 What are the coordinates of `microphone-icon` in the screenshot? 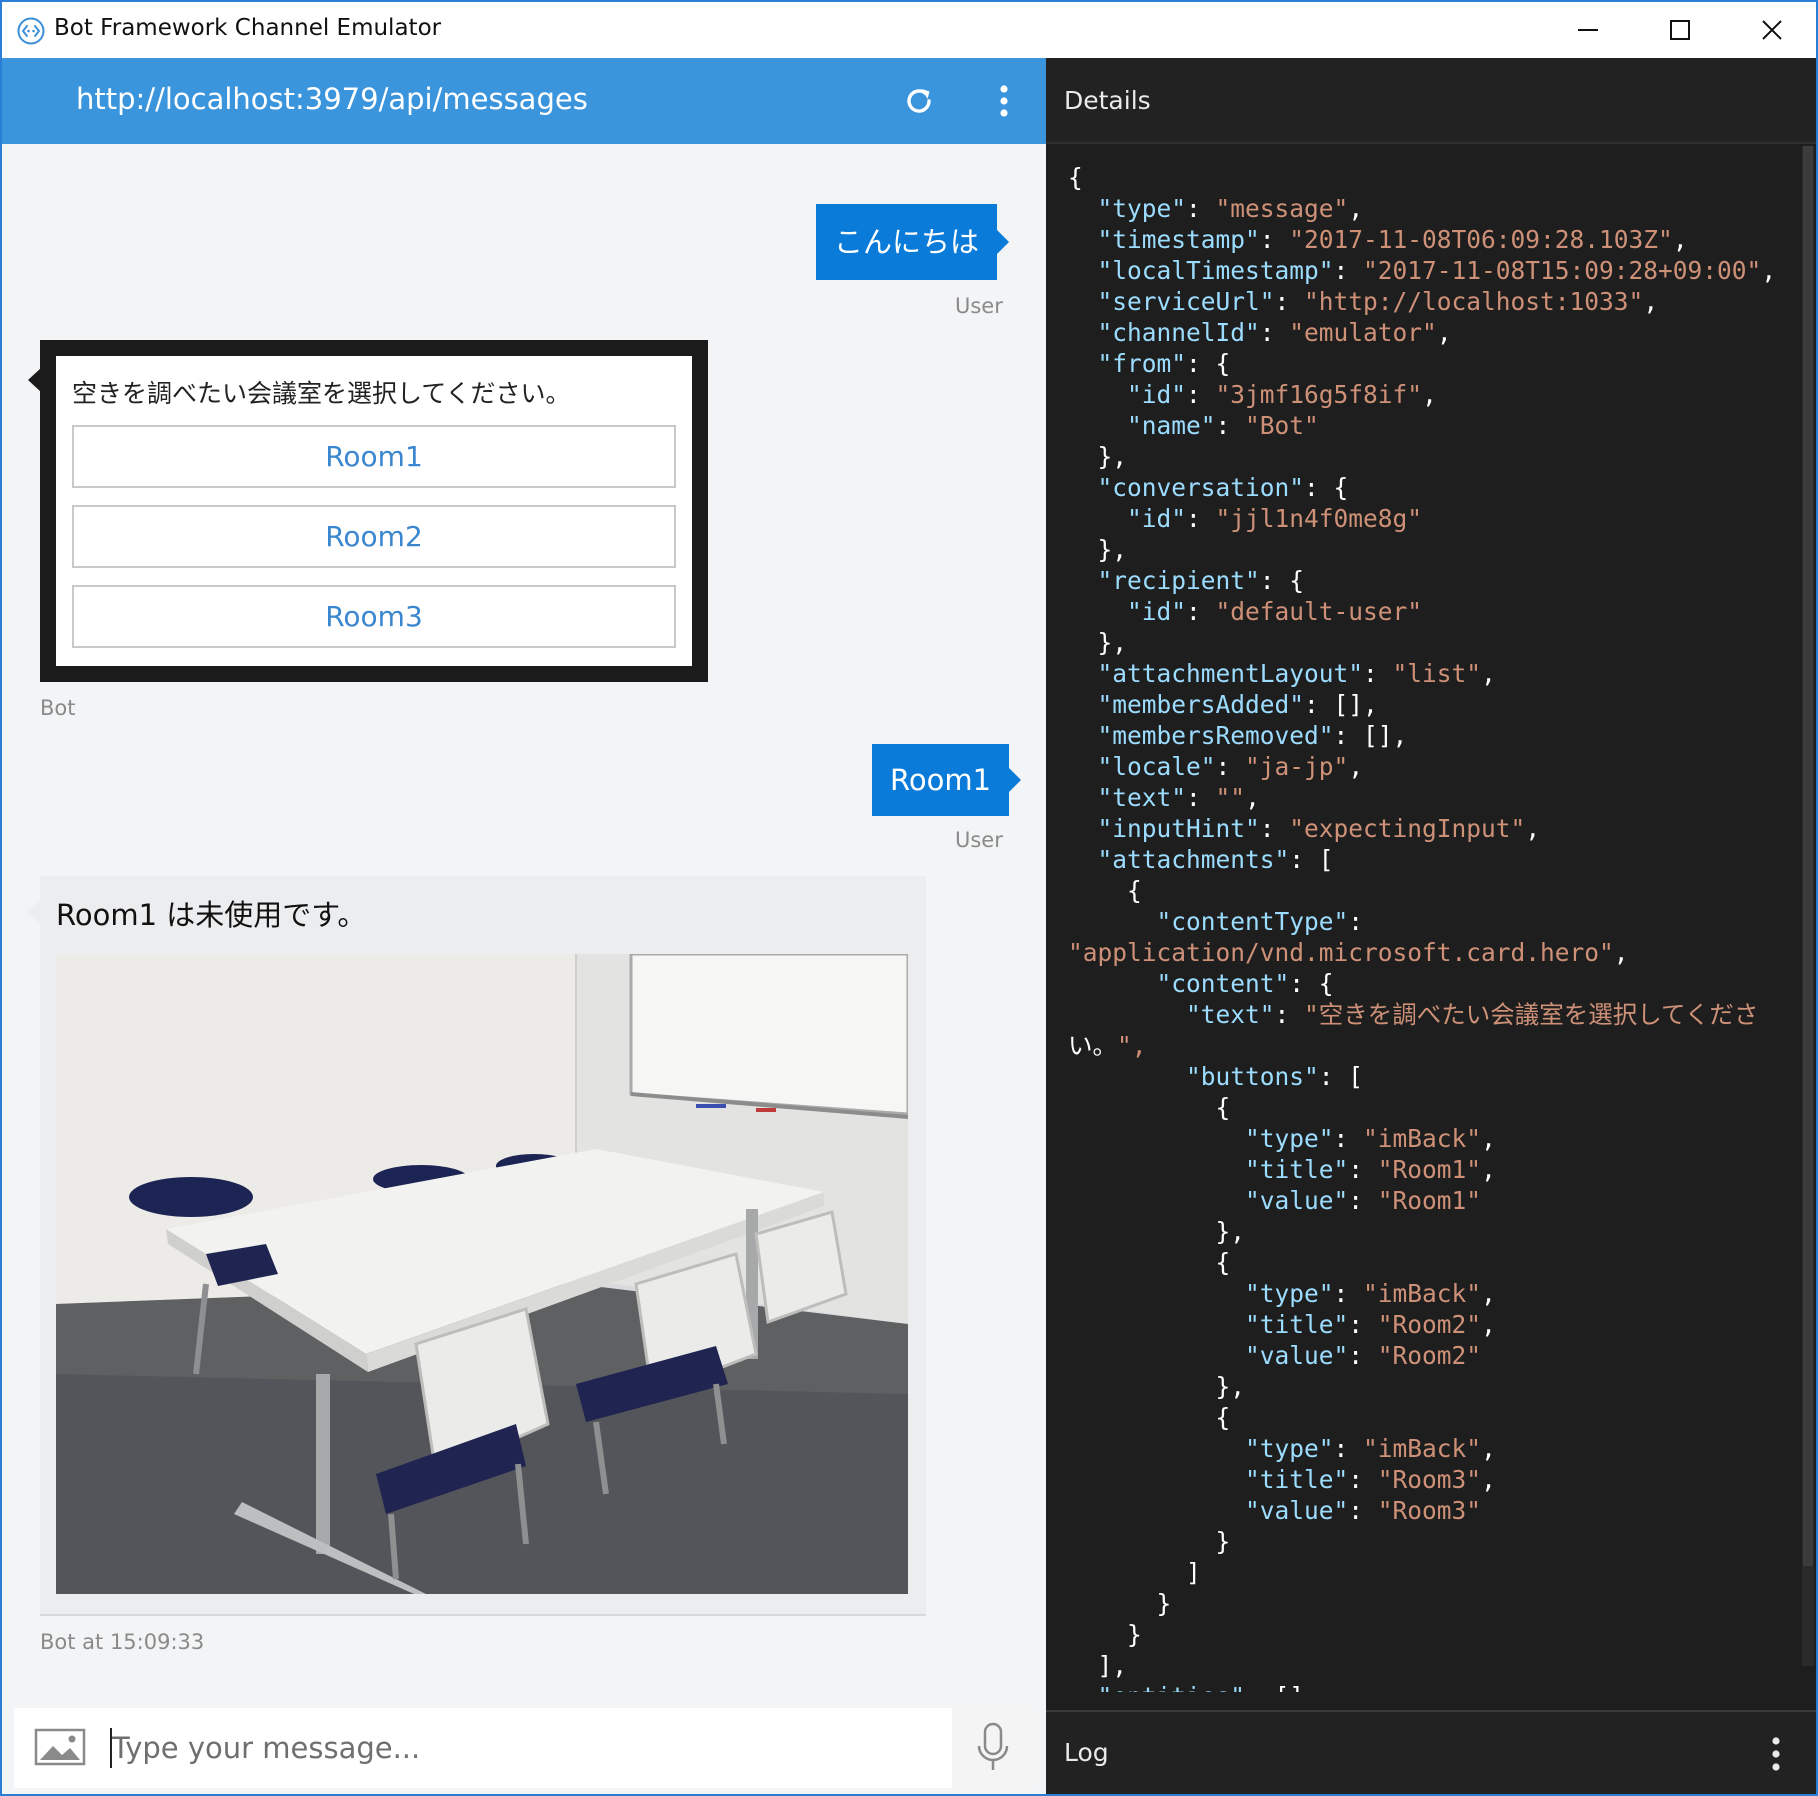 It's located at (993, 1746).